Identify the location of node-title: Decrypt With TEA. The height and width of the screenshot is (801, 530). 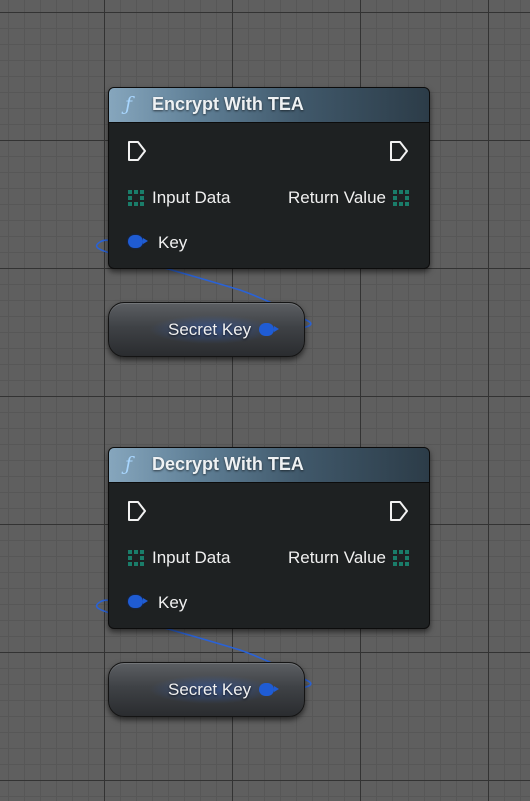
(228, 464).